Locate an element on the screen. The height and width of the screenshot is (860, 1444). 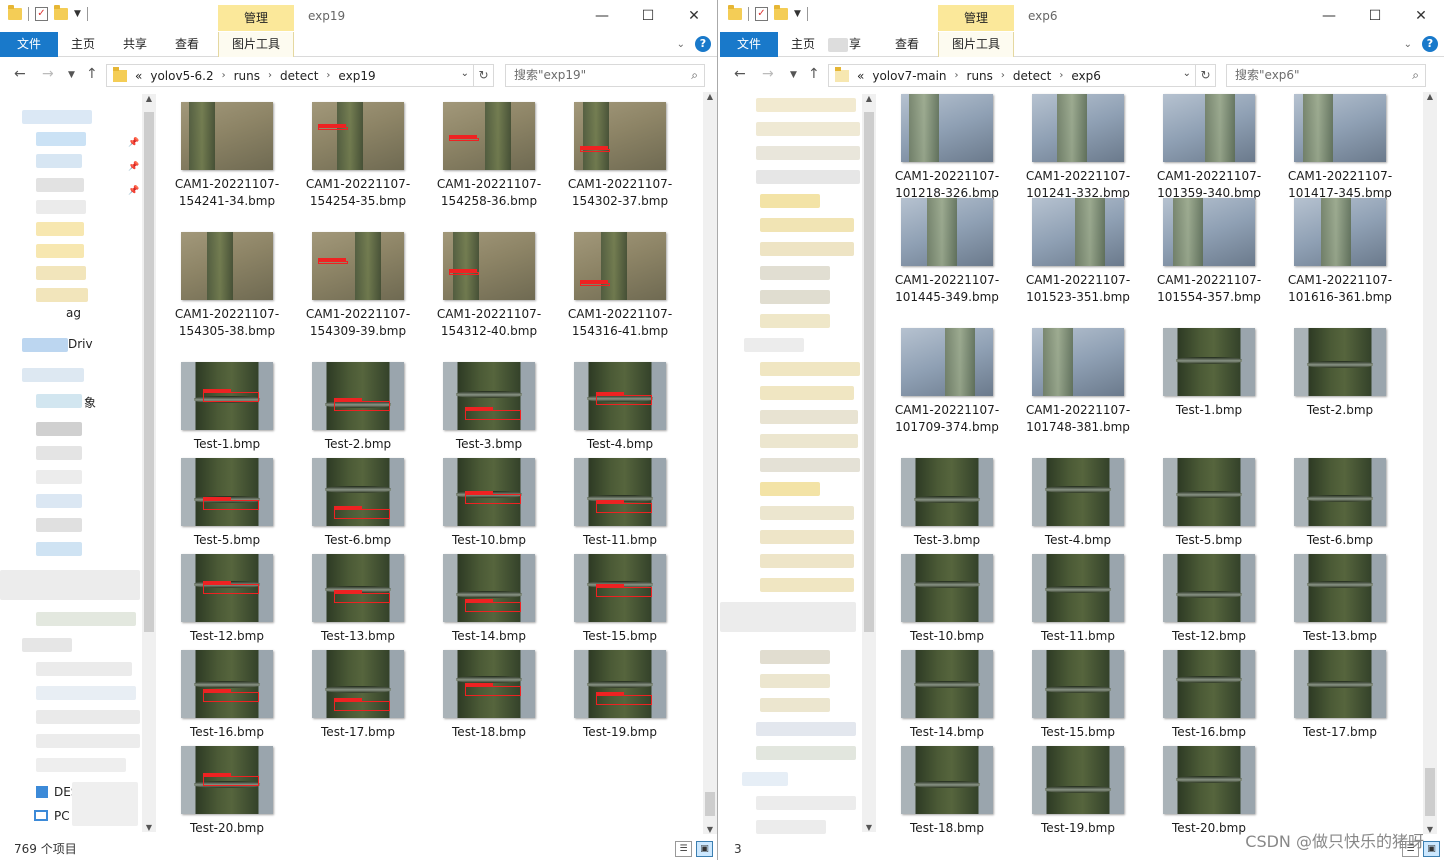
tab-share: 享 is located at coordinates (855, 44).